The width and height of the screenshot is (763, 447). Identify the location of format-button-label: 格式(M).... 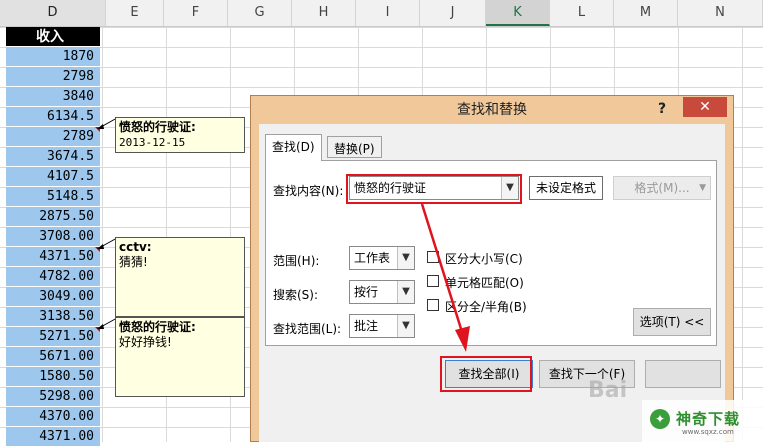
(662, 188).